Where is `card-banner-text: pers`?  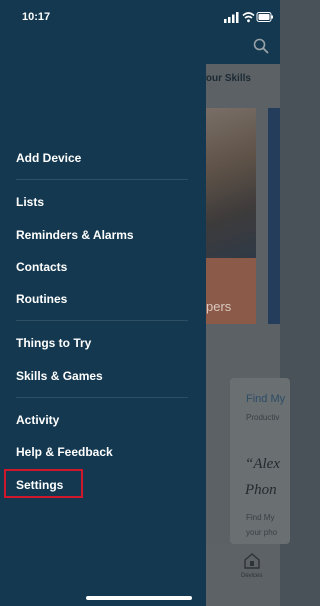
card-banner-text: pers is located at coordinates (219, 306).